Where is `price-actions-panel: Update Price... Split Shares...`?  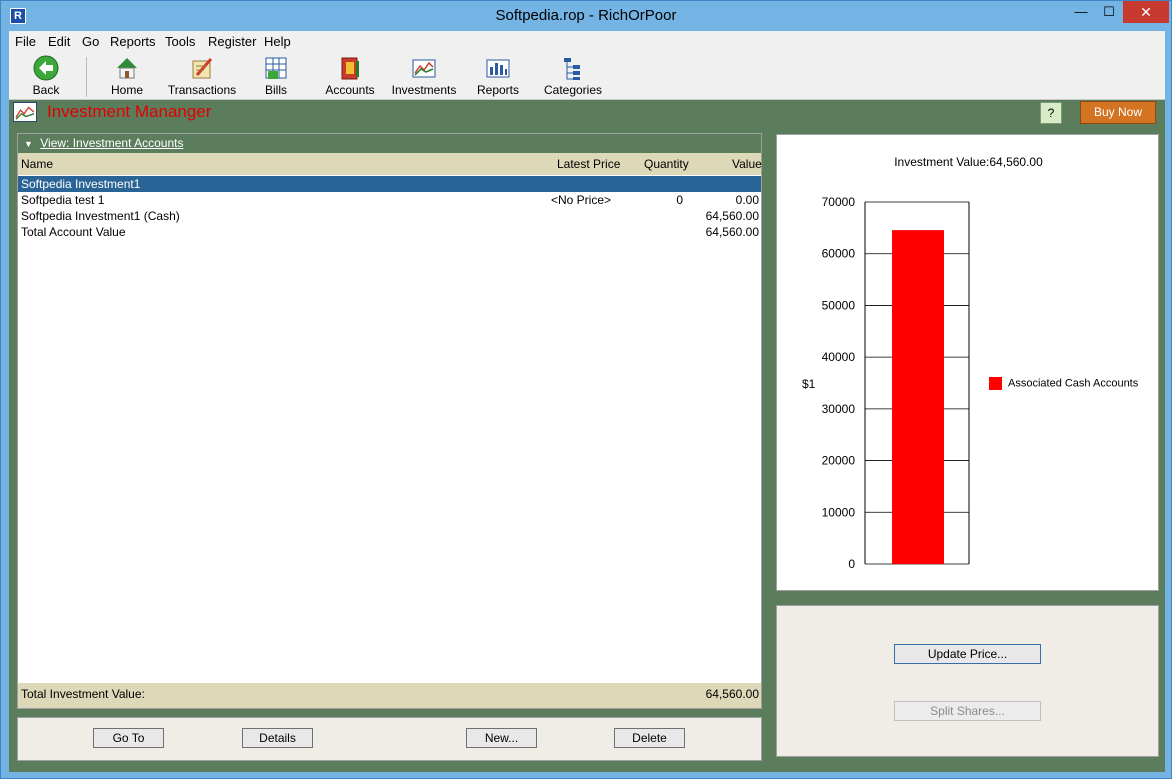
price-actions-panel: Update Price... Split Shares... is located at coordinates (967, 681).